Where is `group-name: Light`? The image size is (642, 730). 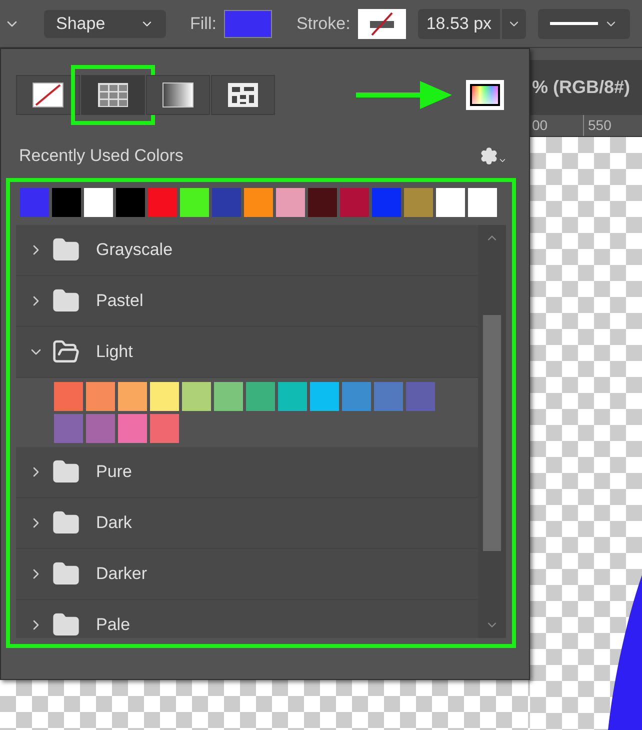
group-name: Light is located at coordinates (114, 351).